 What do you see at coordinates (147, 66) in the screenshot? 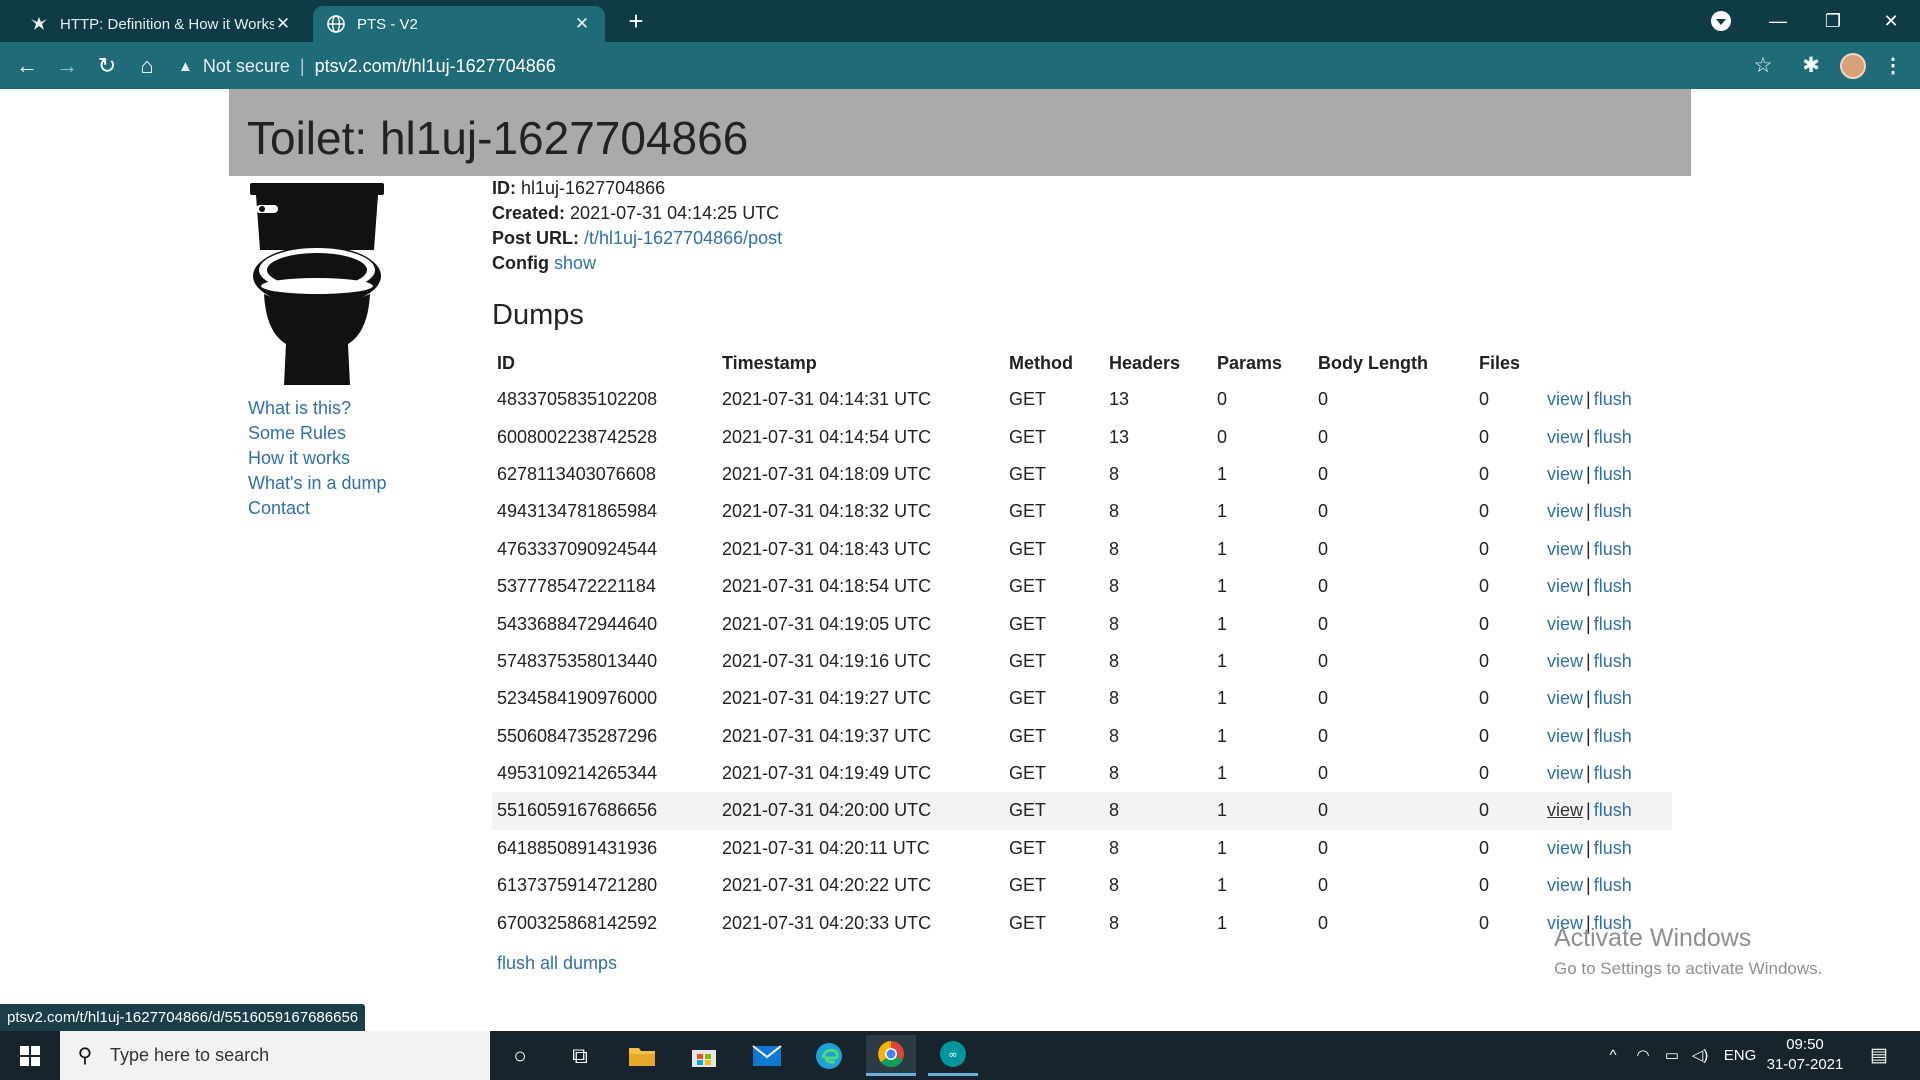
I see `home-icon: ⌂` at bounding box center [147, 66].